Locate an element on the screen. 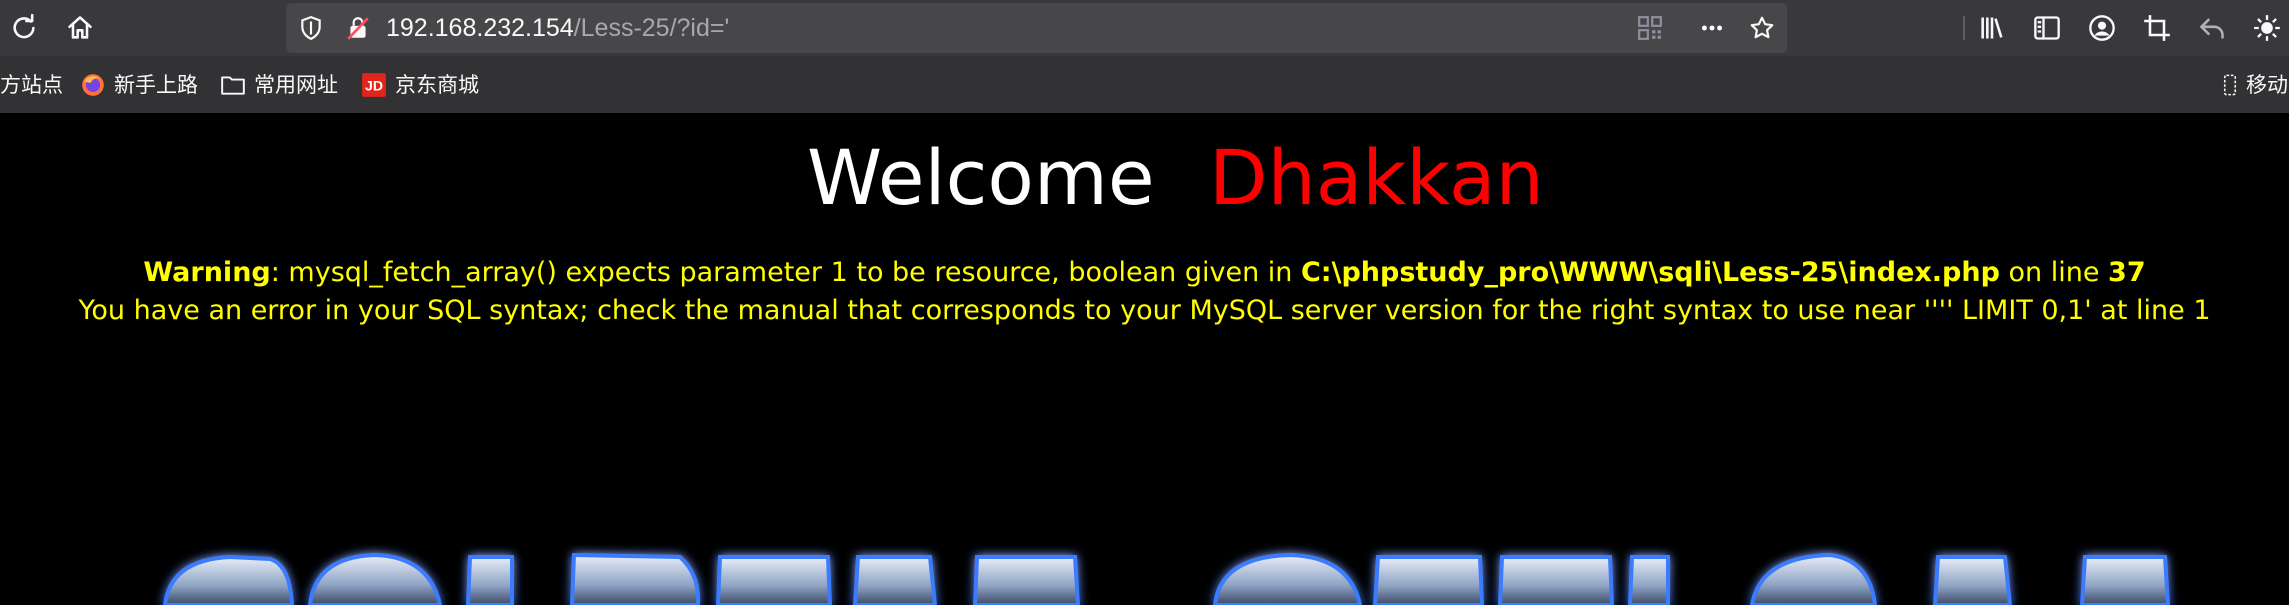  url-path: /Less-25/?id=' is located at coordinates (651, 28).